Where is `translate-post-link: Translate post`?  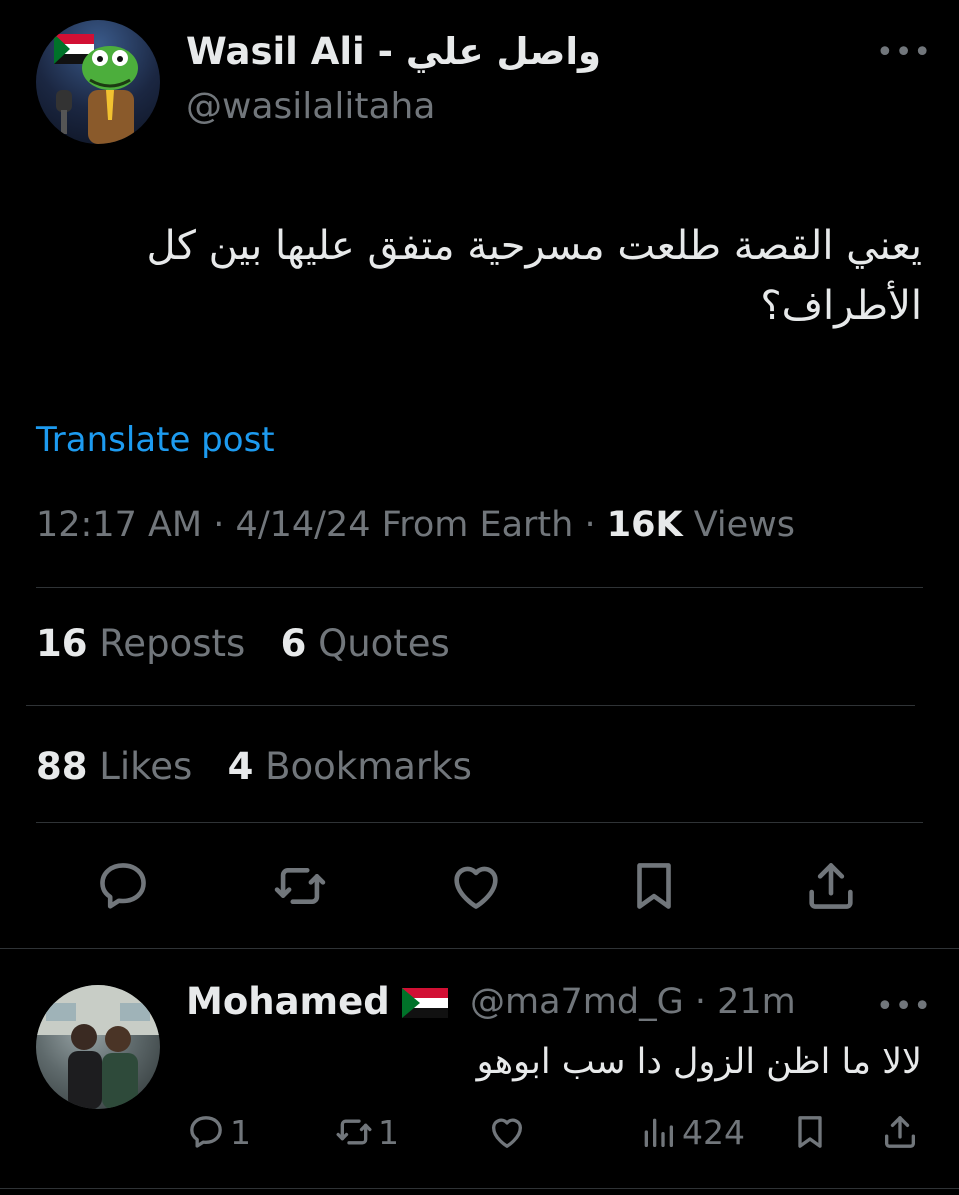
translate-post-link: Translate post is located at coordinates (155, 440).